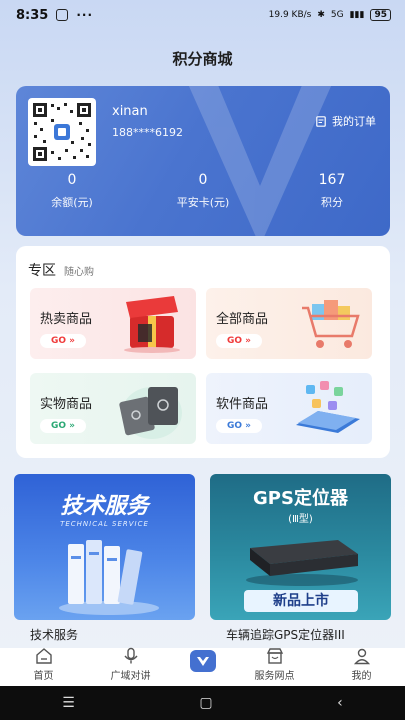 The width and height of the screenshot is (405, 720). What do you see at coordinates (85, 15) in the screenshot?
I see `more-notifications-icon: ···` at bounding box center [85, 15].